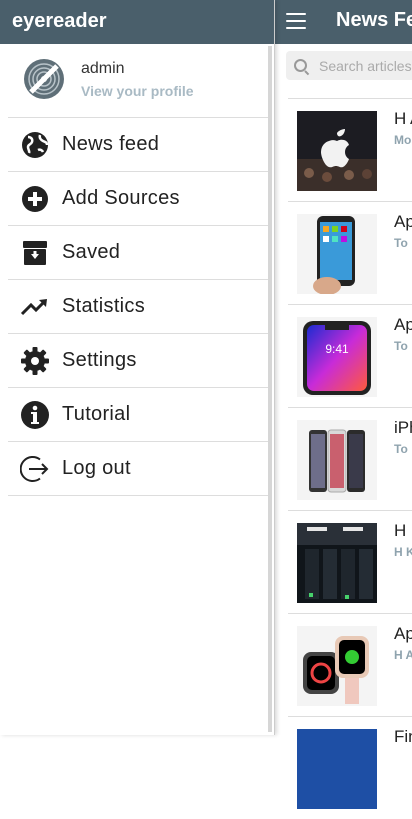 The width and height of the screenshot is (412, 819). Describe the element at coordinates (365, 66) in the screenshot. I see `search-placeholder: Search articles` at that location.